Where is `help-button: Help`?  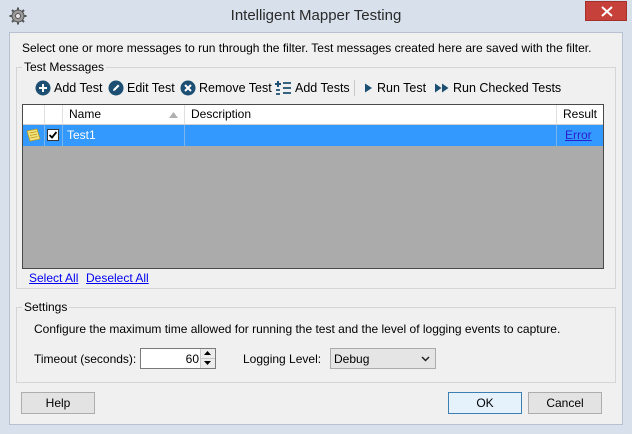 help-button: Help is located at coordinates (58, 403).